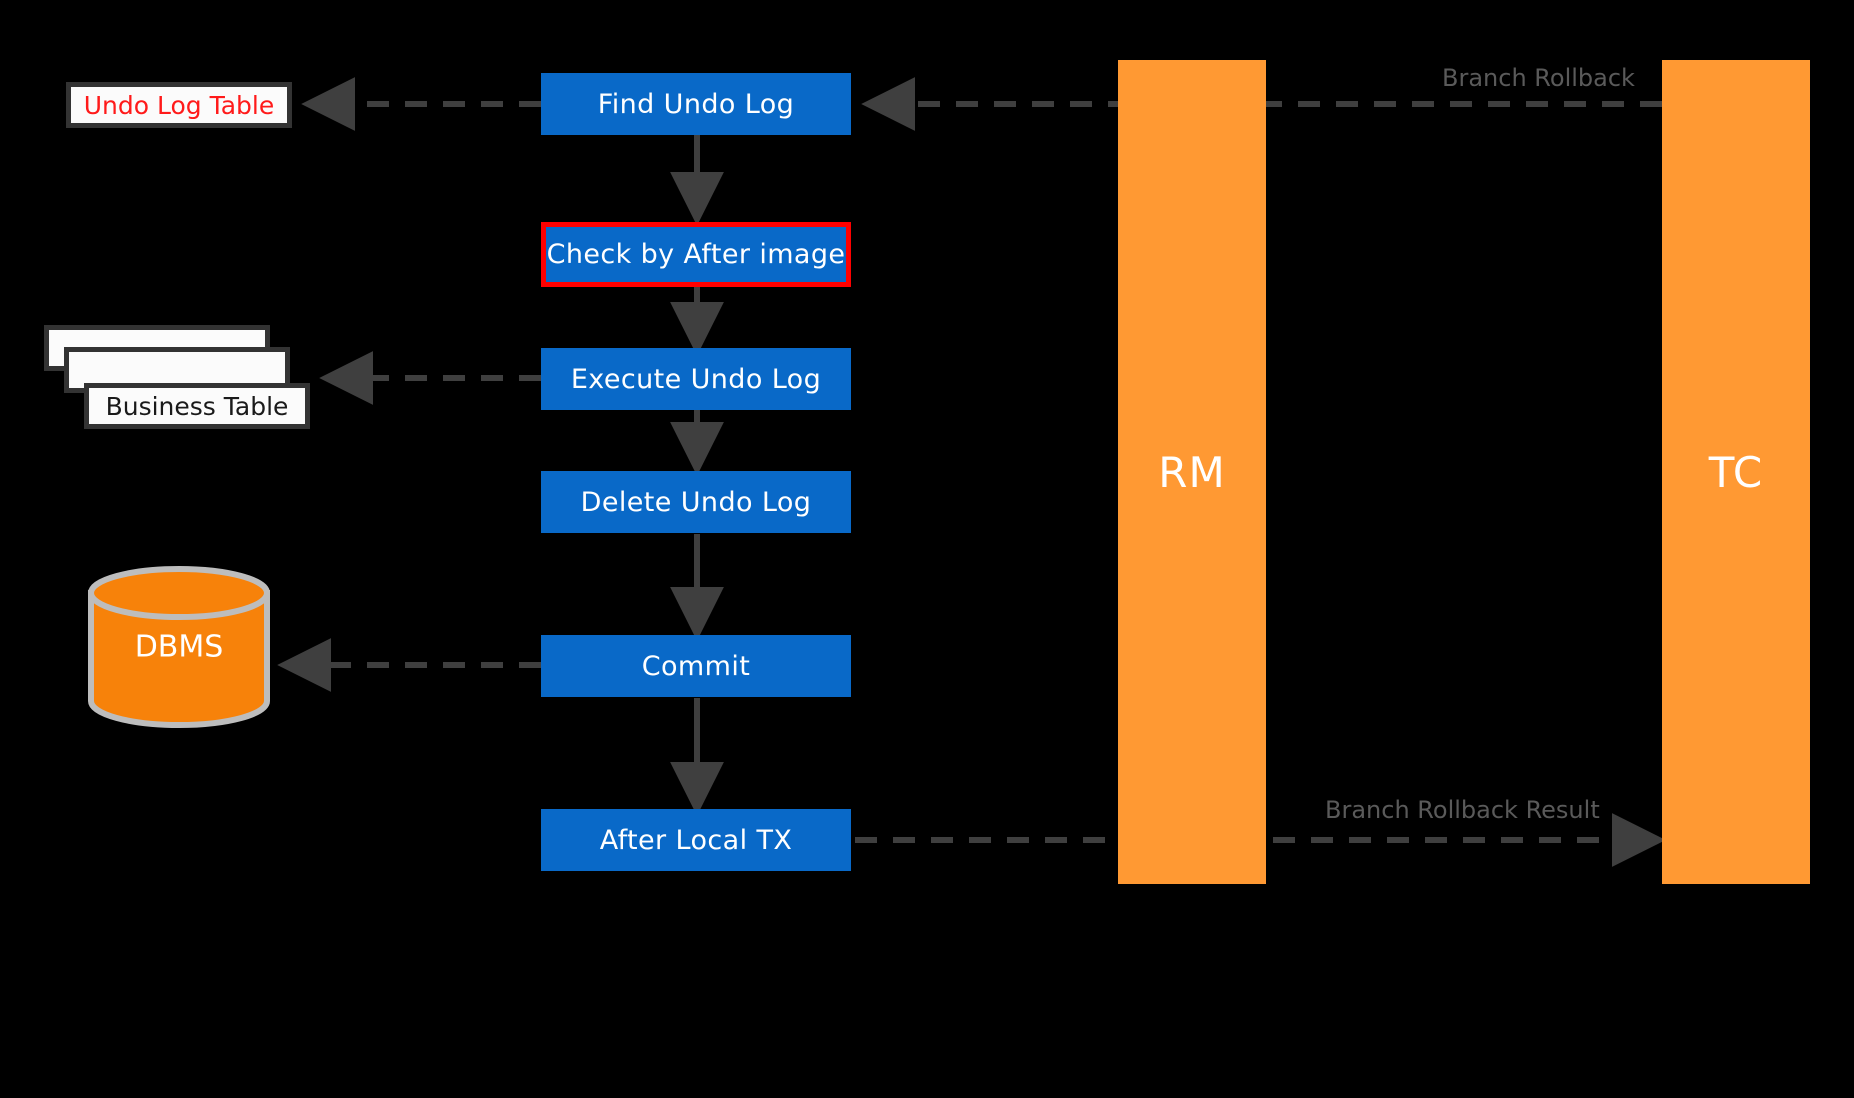 This screenshot has height=1098, width=1854. I want to click on process-box-label: Check by After image, so click(696, 254).